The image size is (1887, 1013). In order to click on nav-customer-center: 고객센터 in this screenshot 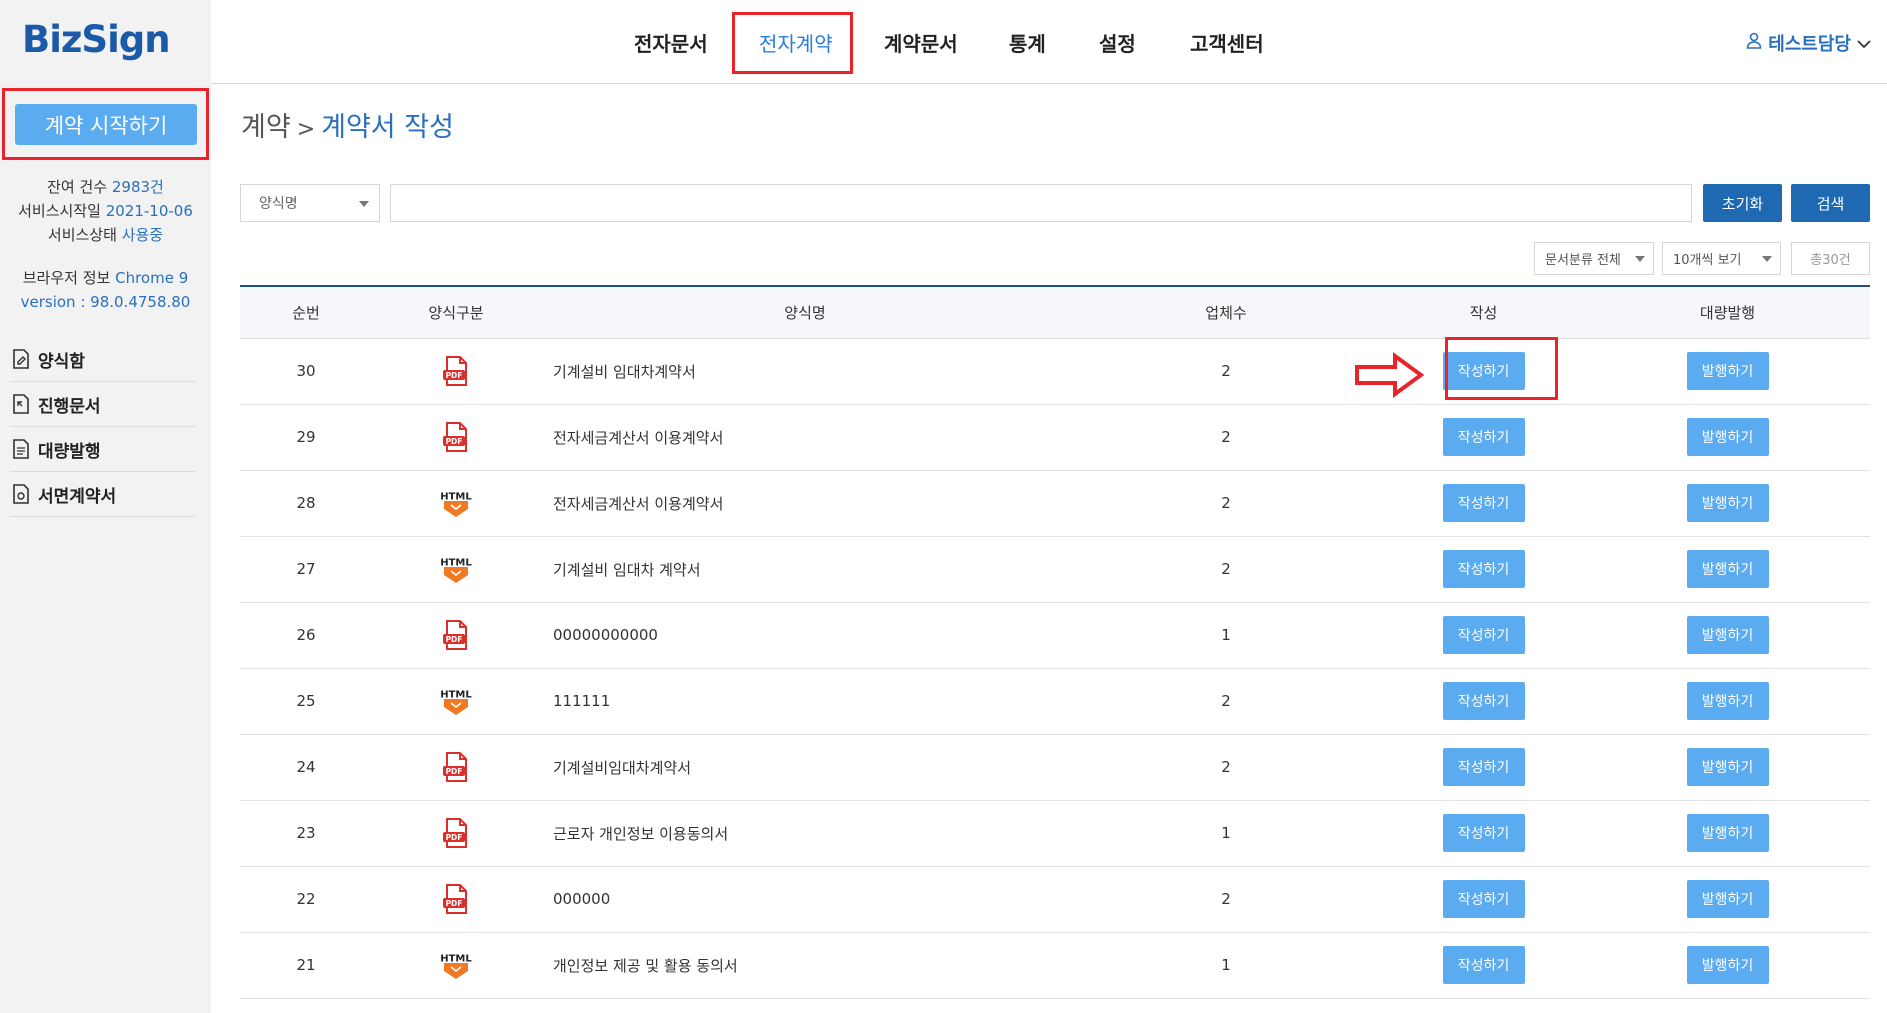, I will do `click(1227, 42)`.